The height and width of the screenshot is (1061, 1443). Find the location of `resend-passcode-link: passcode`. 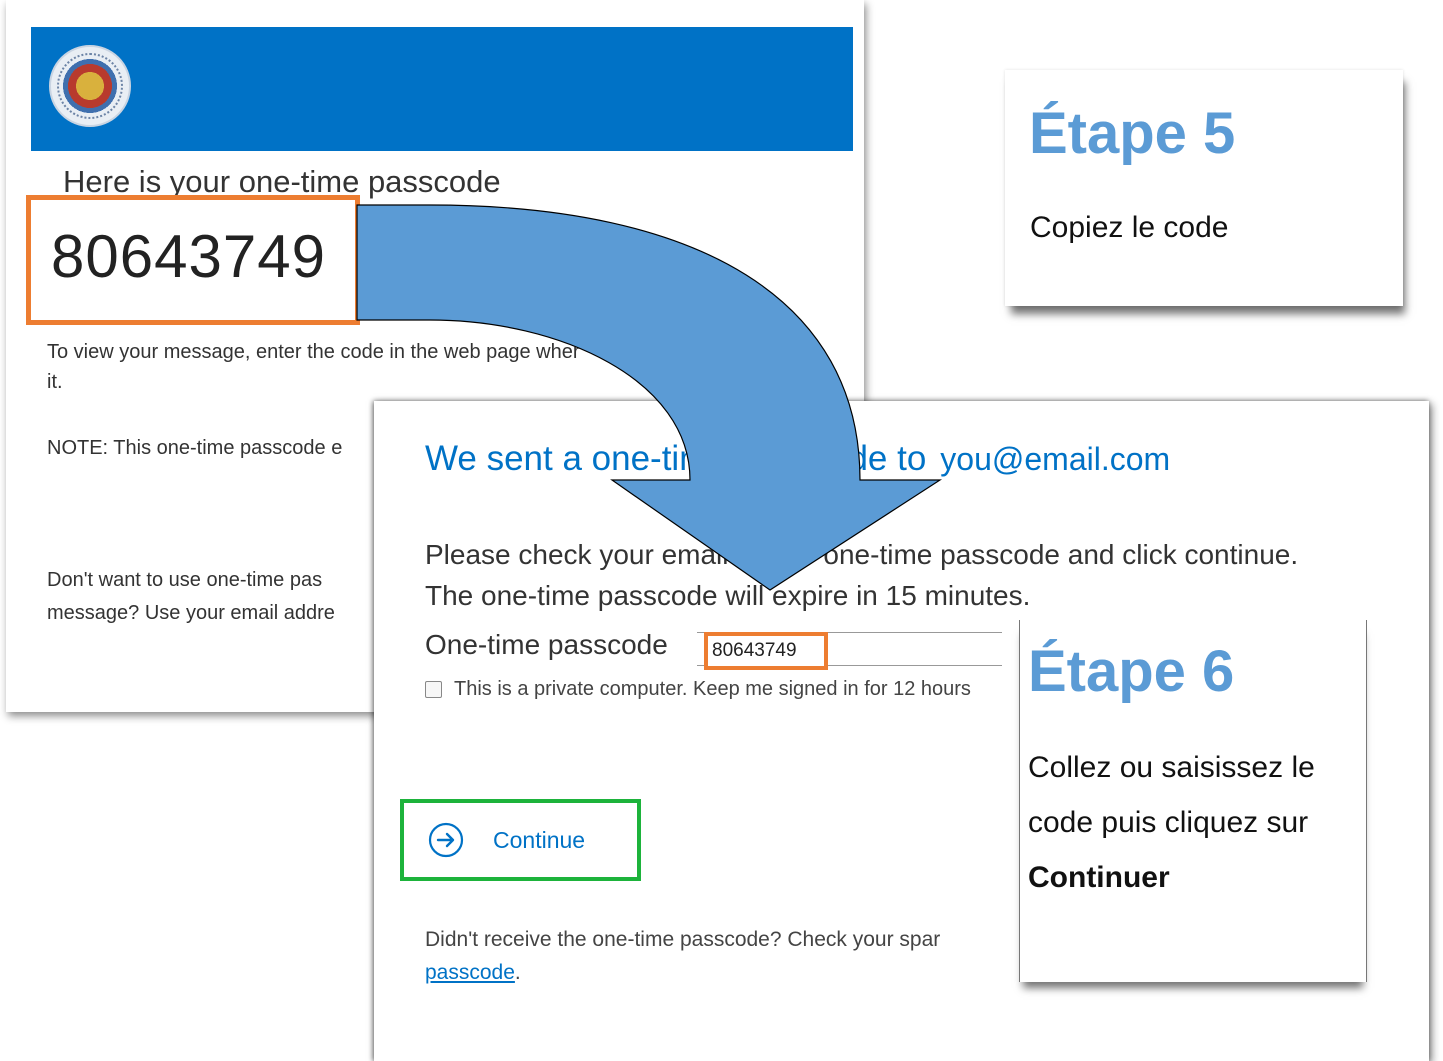

resend-passcode-link: passcode is located at coordinates (470, 972).